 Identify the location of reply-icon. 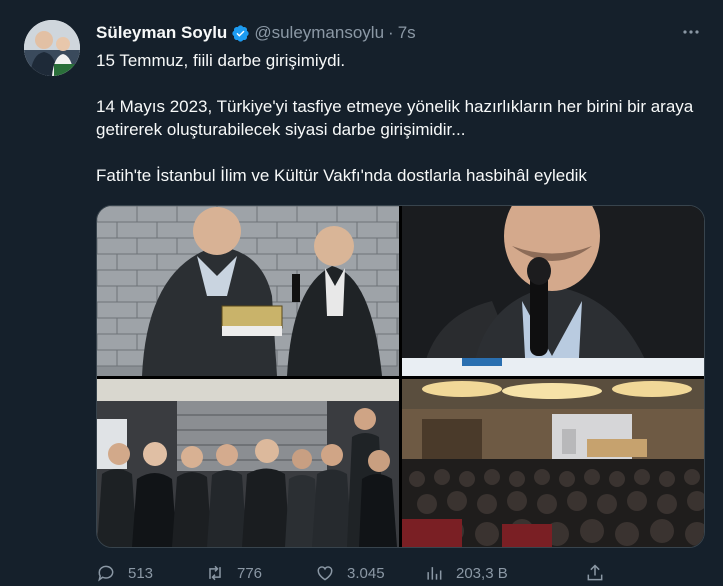
(106, 573).